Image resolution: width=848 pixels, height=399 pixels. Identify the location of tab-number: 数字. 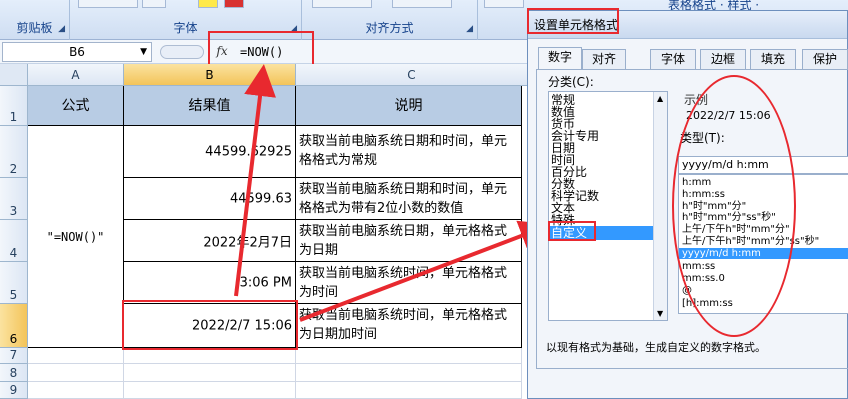
(560, 58).